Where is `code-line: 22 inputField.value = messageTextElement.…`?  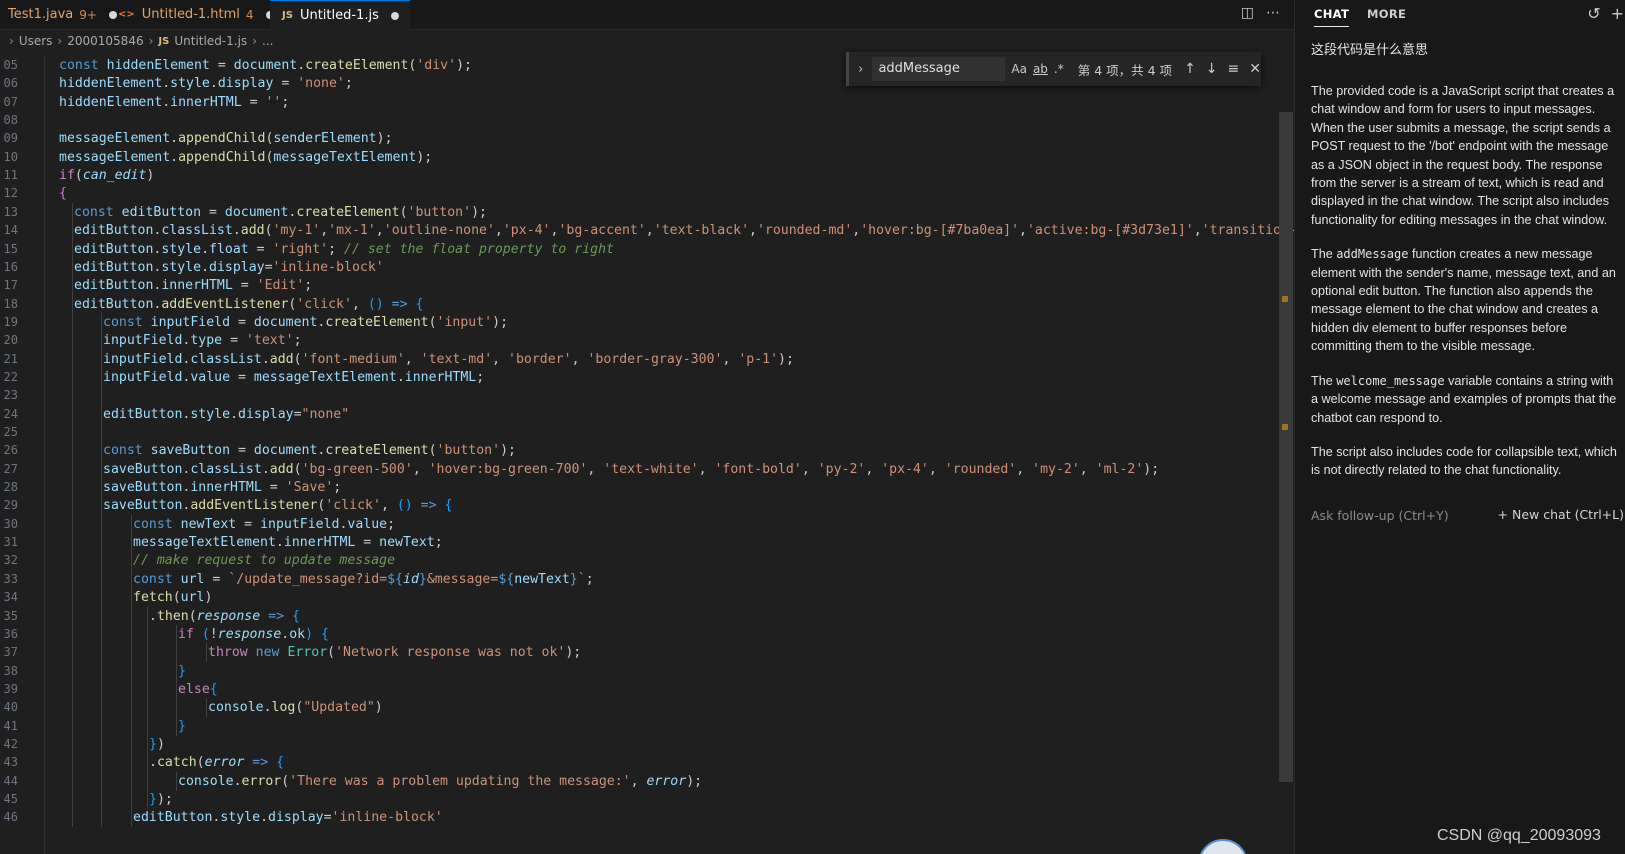 code-line: 22 inputField.value = messageTextElement.… is located at coordinates (647, 377).